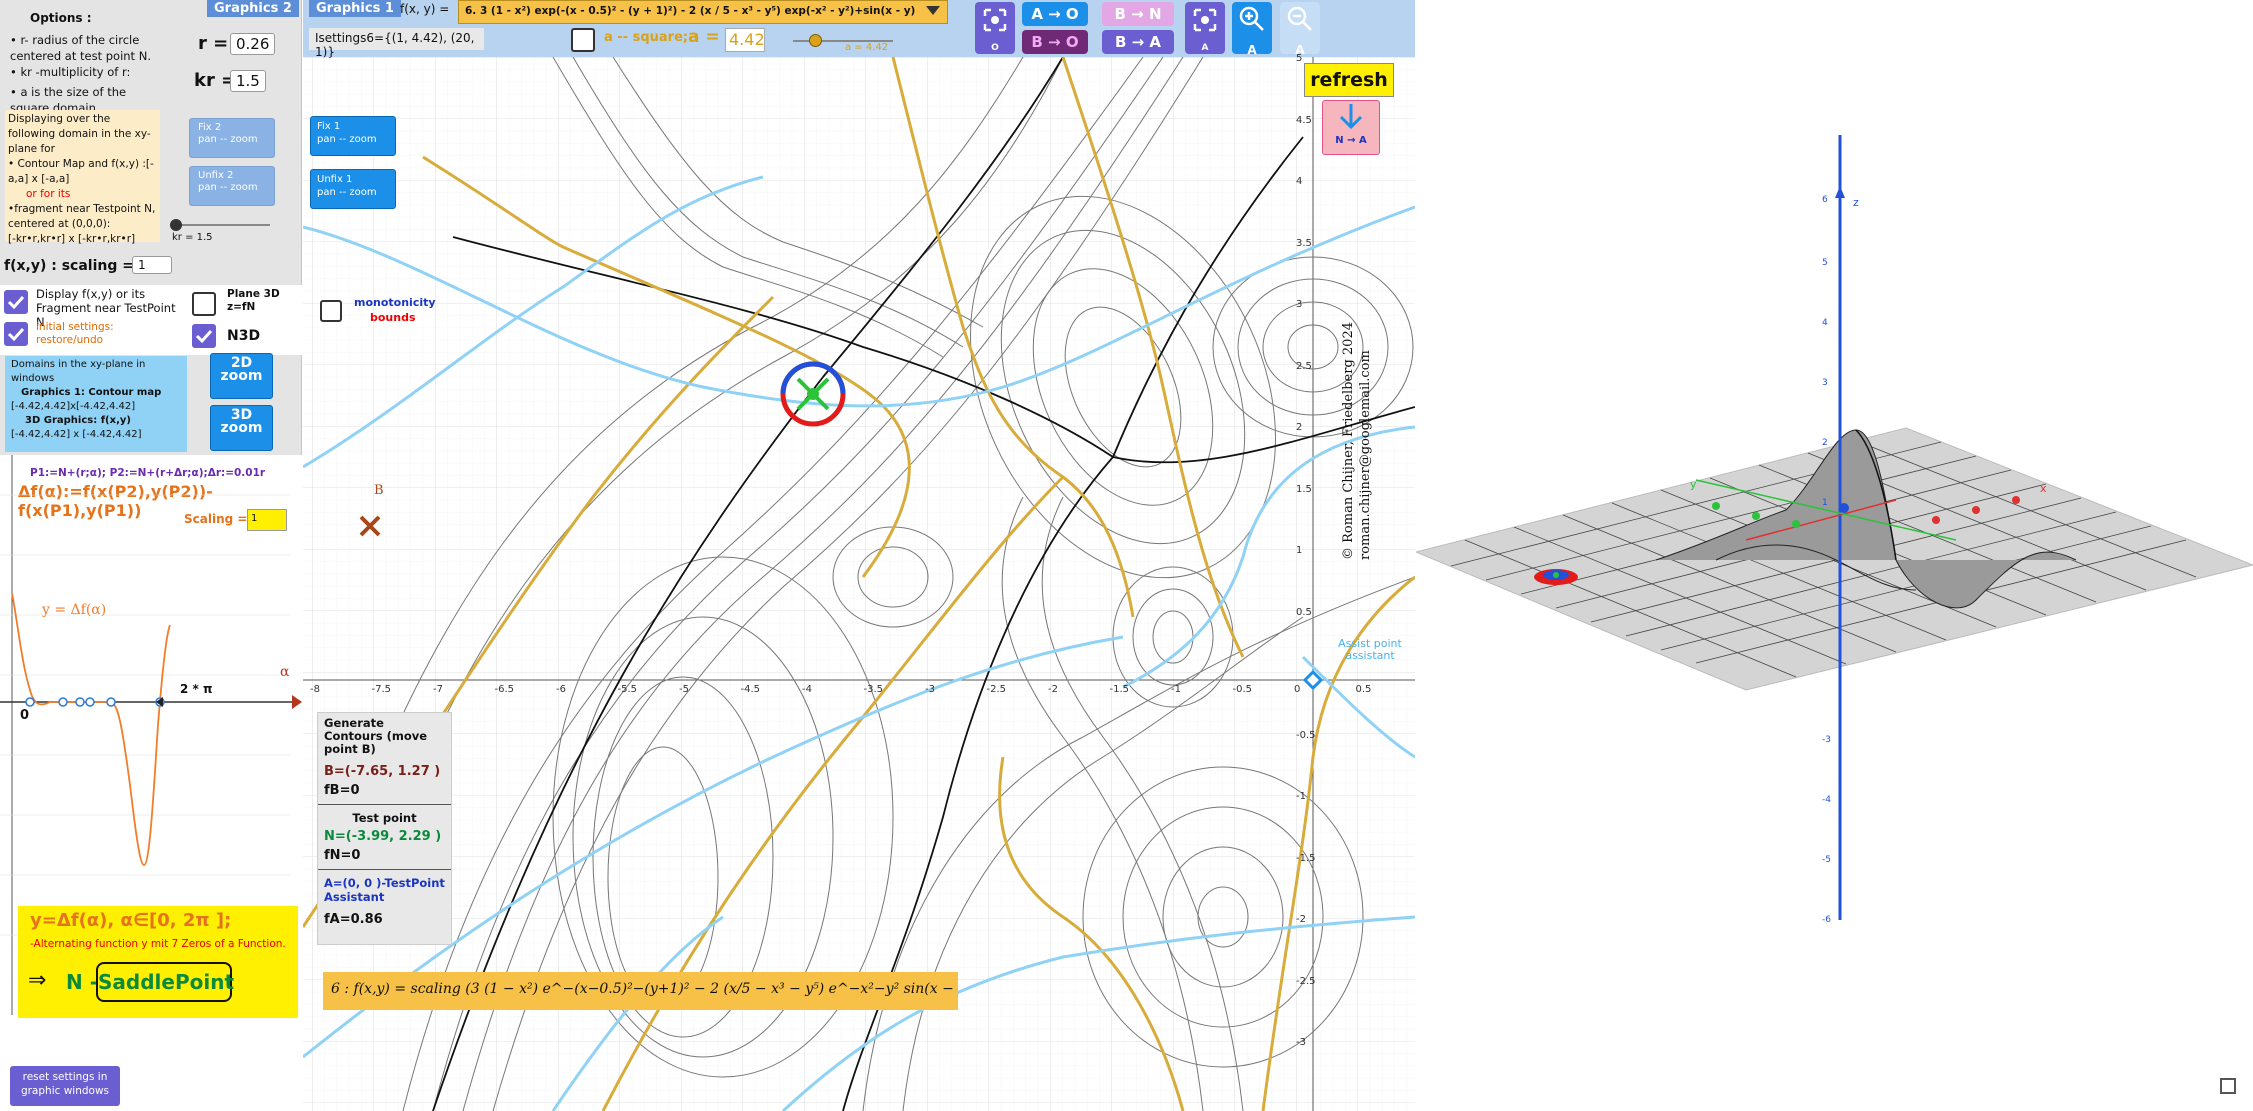  I want to click on center-o-button: O, so click(995, 28).